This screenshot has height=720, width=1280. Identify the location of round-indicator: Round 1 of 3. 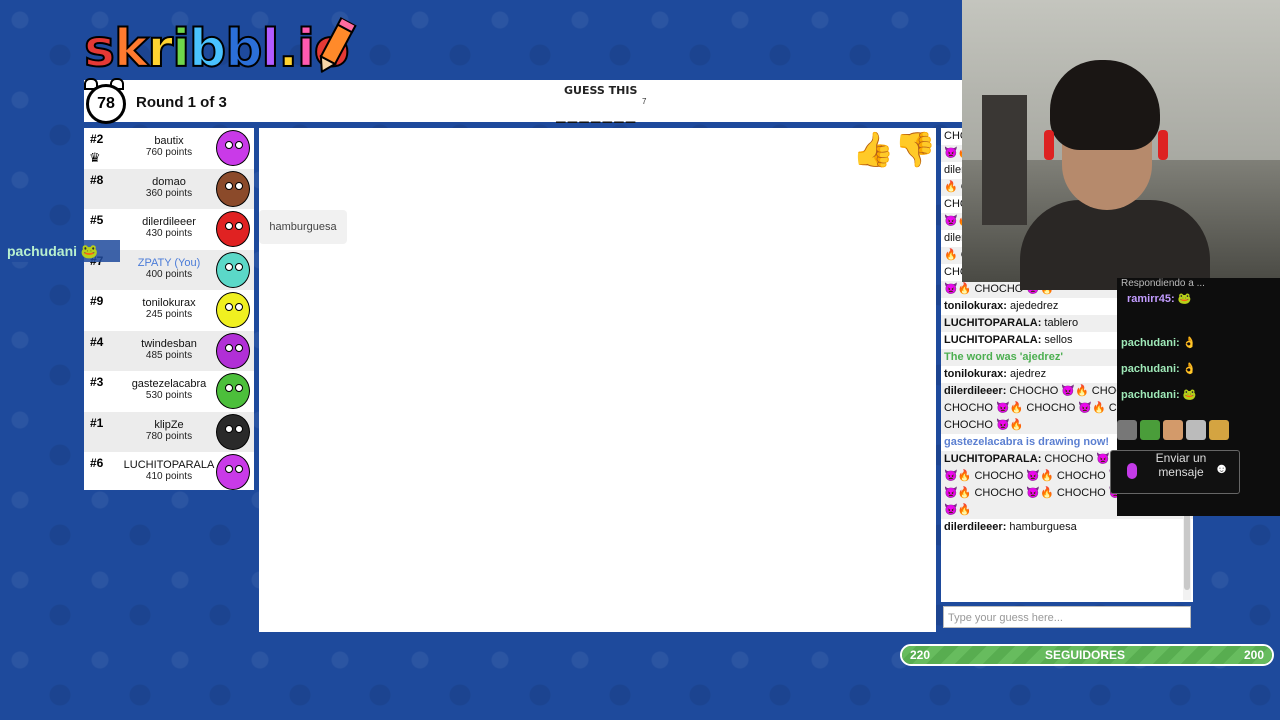
(181, 102).